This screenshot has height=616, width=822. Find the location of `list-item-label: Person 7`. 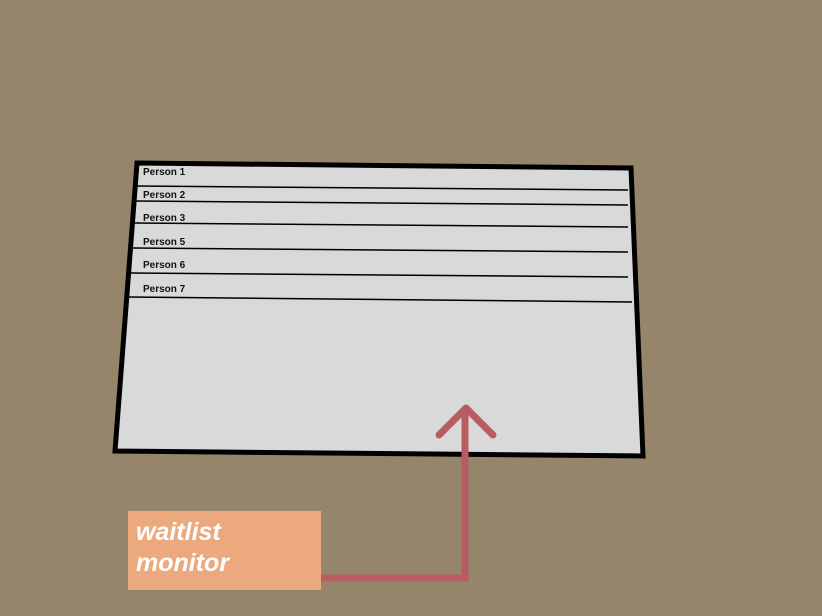

list-item-label: Person 7 is located at coordinates (164, 289).